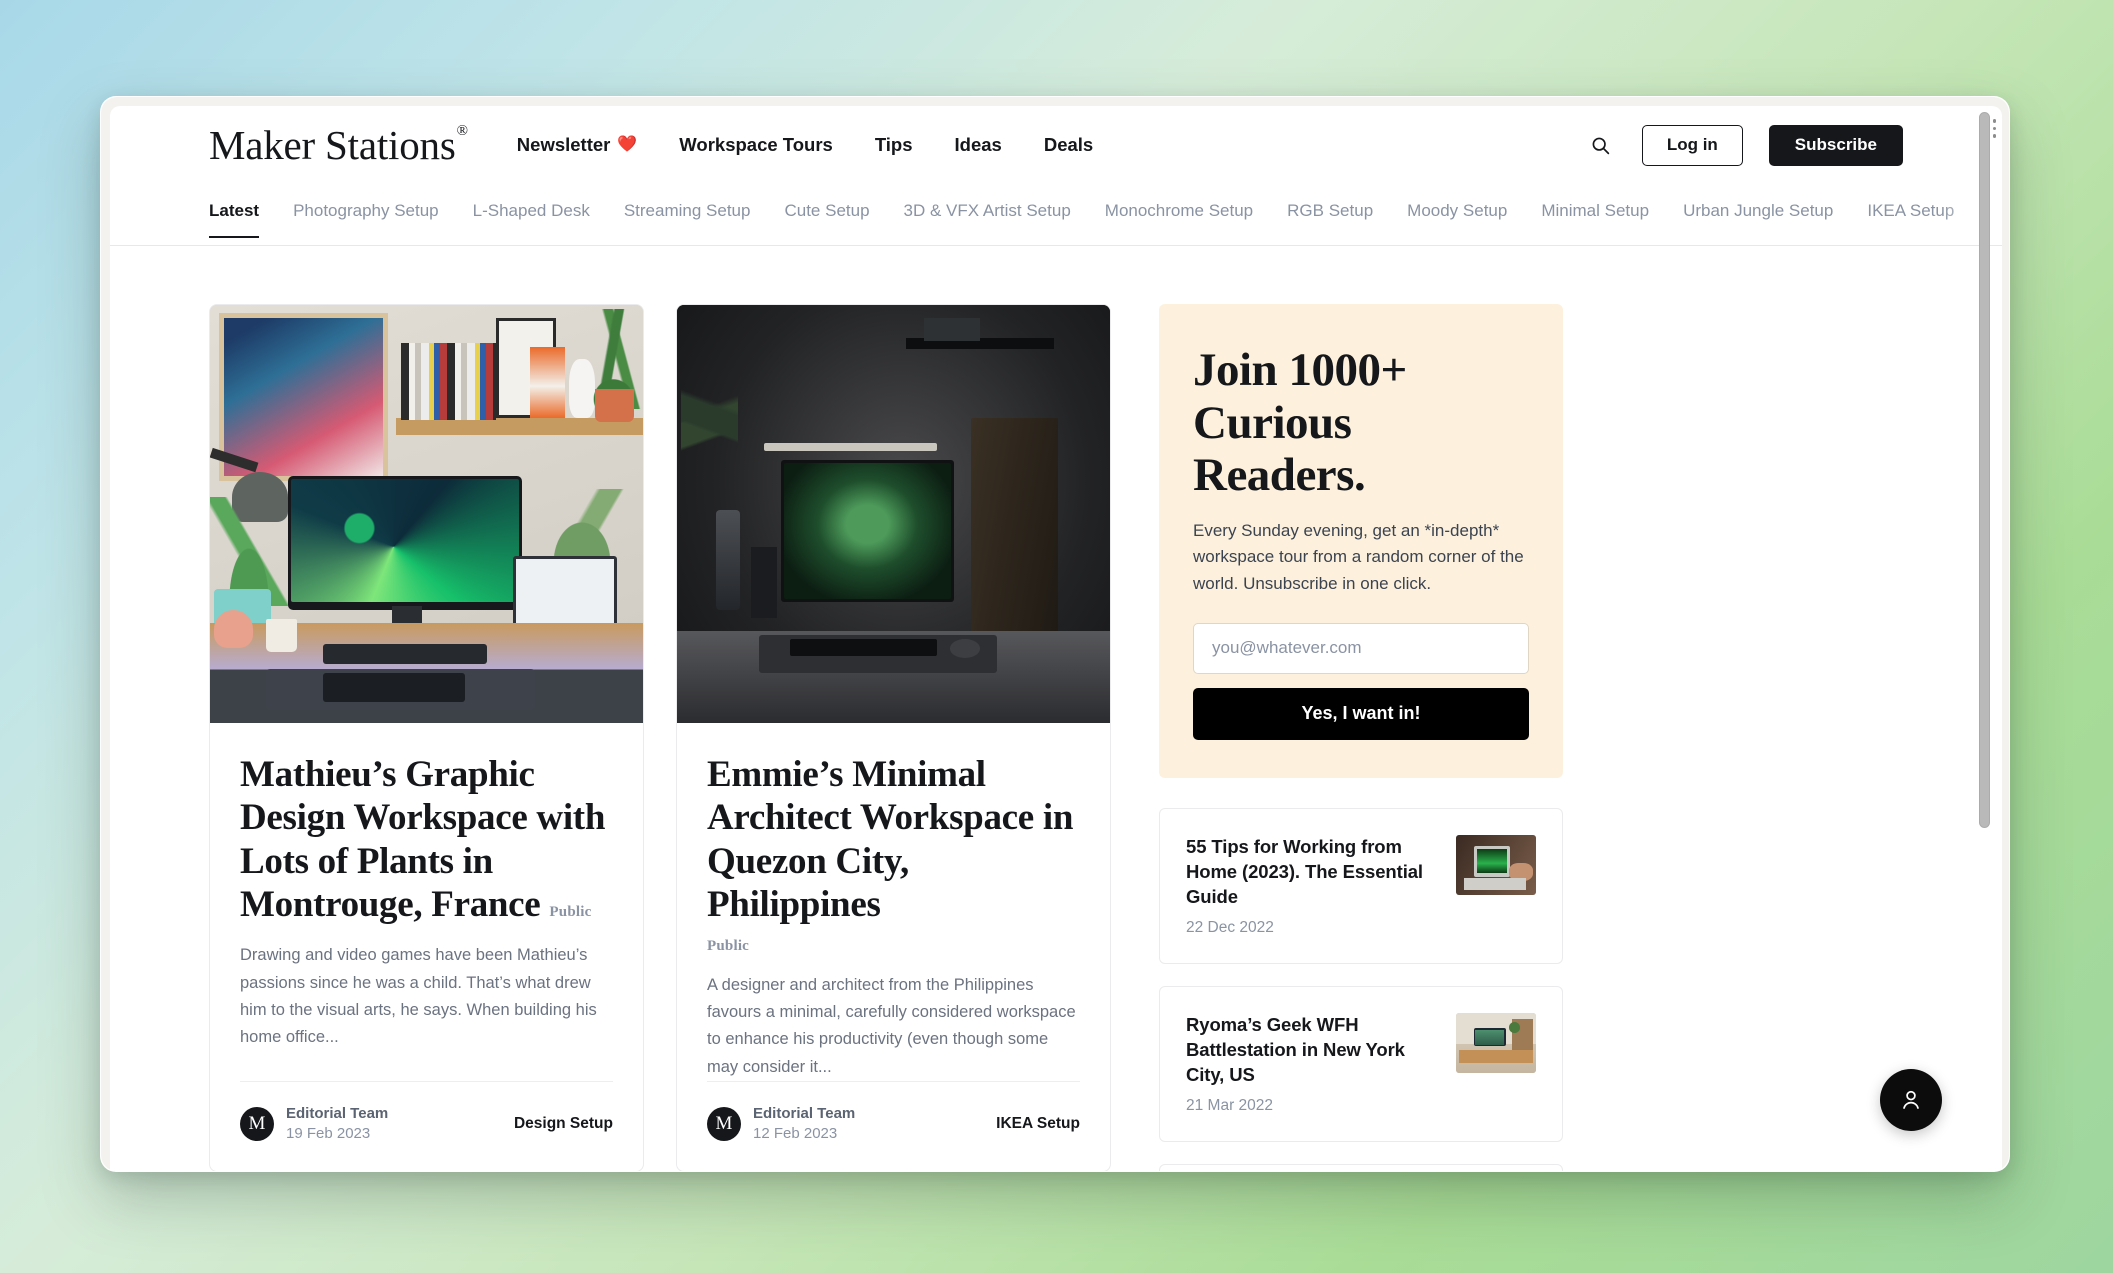 The image size is (2113, 1273). I want to click on post-tag: IKEA Setup, so click(1038, 1124).